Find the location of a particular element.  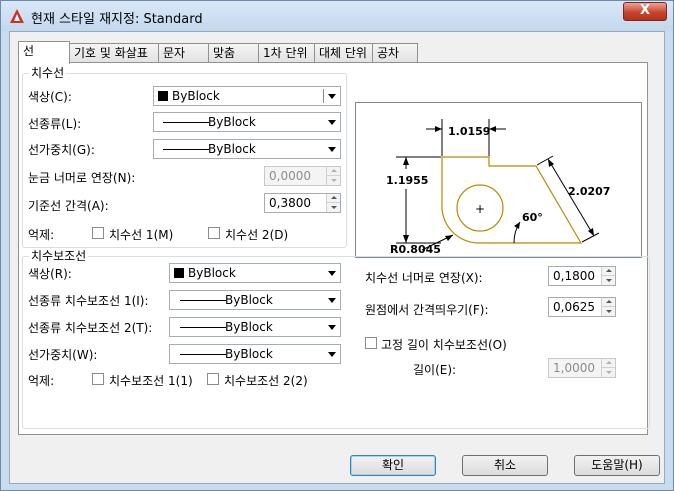

spinner-value: 0,3800 is located at coordinates (290, 203).